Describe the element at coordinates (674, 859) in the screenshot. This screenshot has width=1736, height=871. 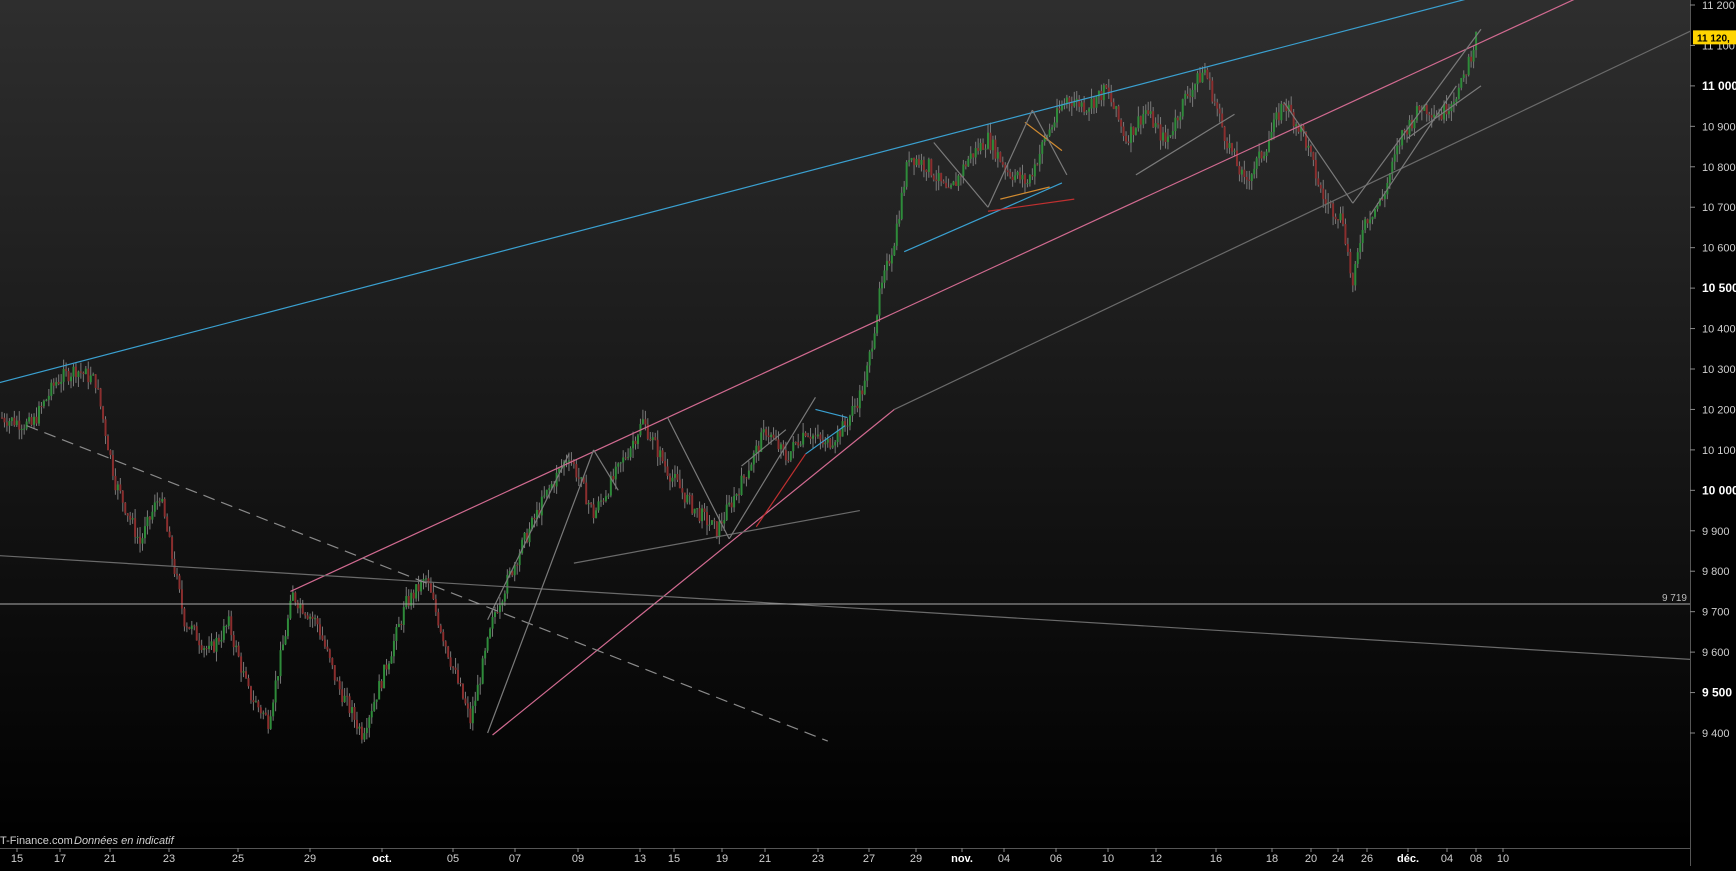
I see `x-tick-label: 15` at that location.